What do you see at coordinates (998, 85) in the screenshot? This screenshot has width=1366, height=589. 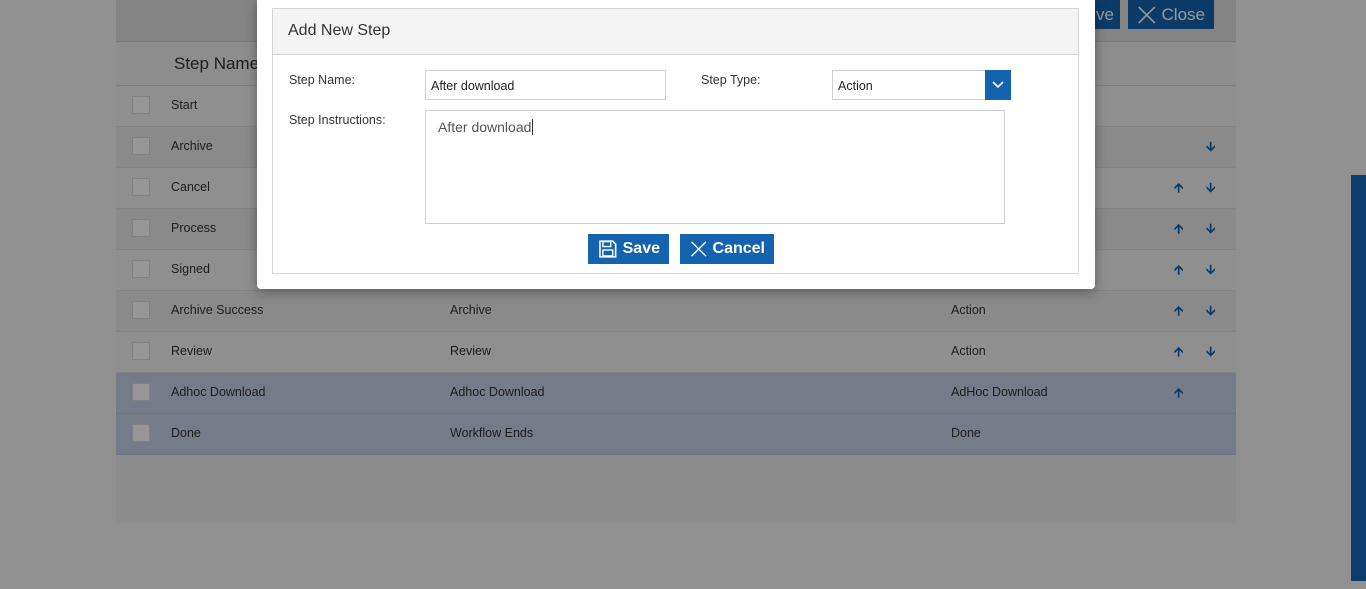 I see `chevron-down-icon` at bounding box center [998, 85].